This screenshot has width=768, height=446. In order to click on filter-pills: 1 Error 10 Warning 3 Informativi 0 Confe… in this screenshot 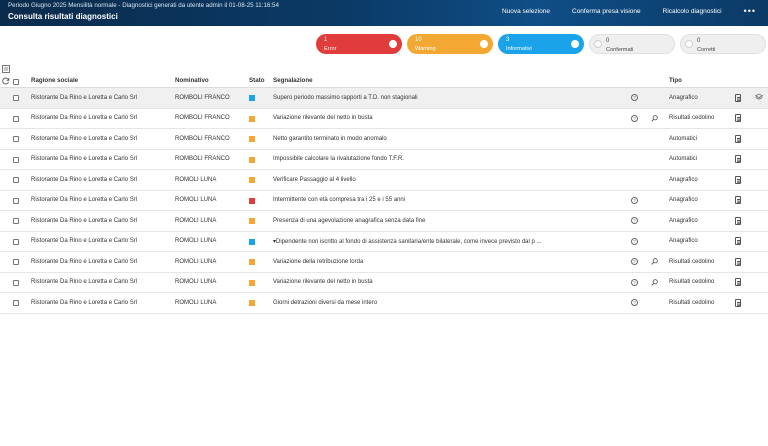, I will do `click(542, 44)`.